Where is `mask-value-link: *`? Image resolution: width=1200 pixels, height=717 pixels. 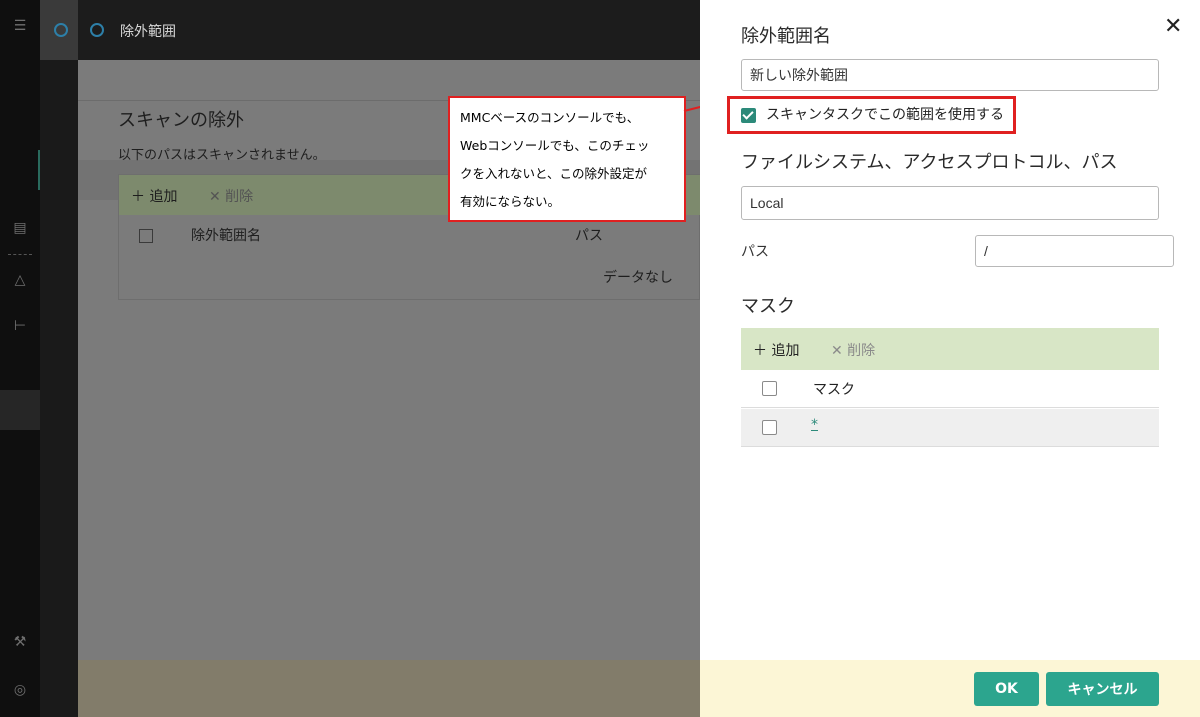 mask-value-link: * is located at coordinates (814, 425).